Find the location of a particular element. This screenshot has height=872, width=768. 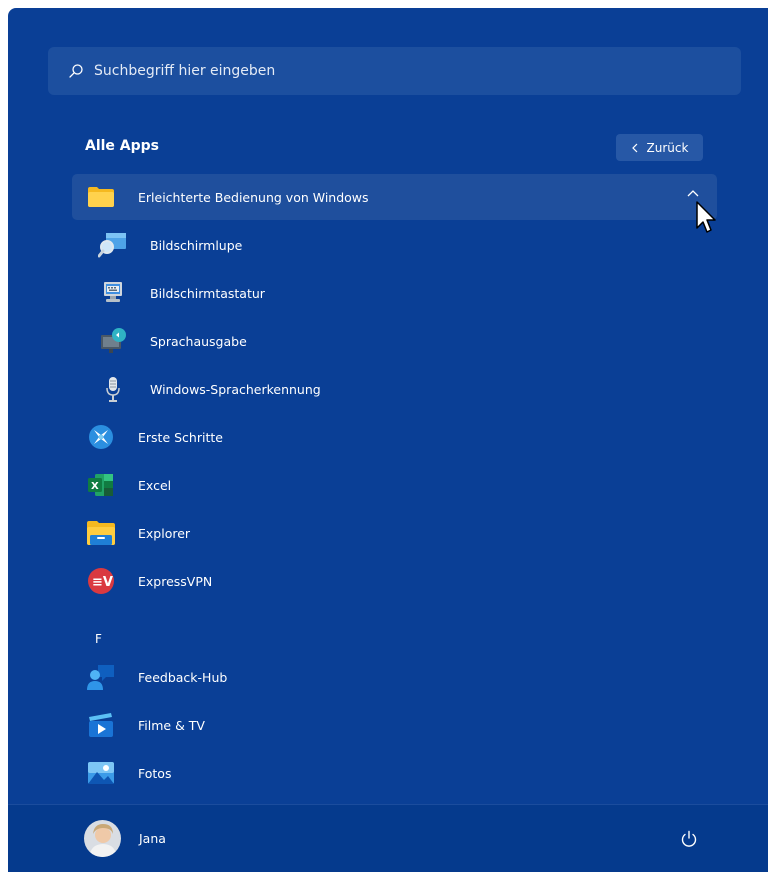

app-label: ExpressVPN is located at coordinates (175, 581).